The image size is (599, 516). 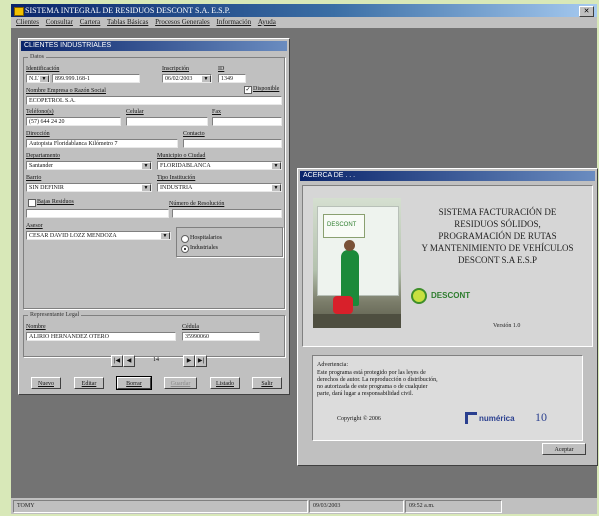 What do you see at coordinates (216, 112) in the screenshot?
I see `fax-label: Fax` at bounding box center [216, 112].